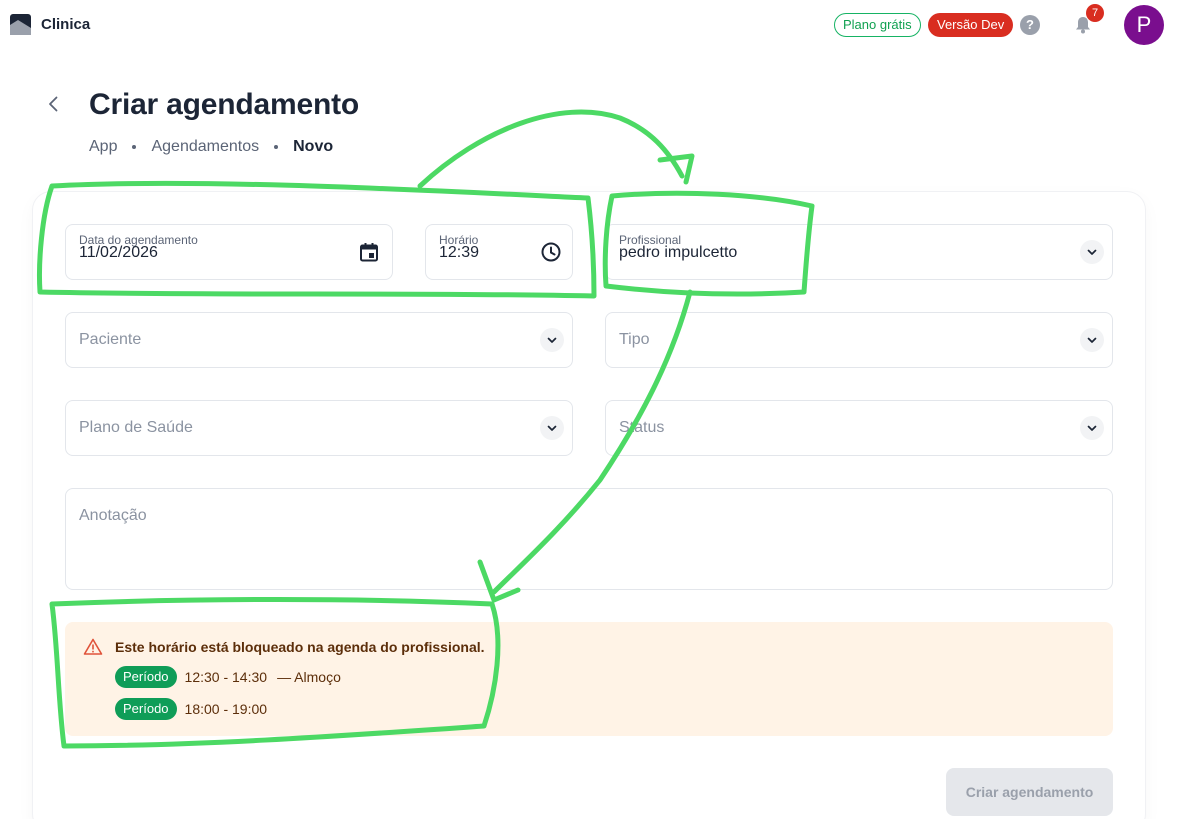 This screenshot has height=819, width=1182. I want to click on top-bar: Clinica Plano grátis Versão Dev ? 7 P, so click(591, 25).